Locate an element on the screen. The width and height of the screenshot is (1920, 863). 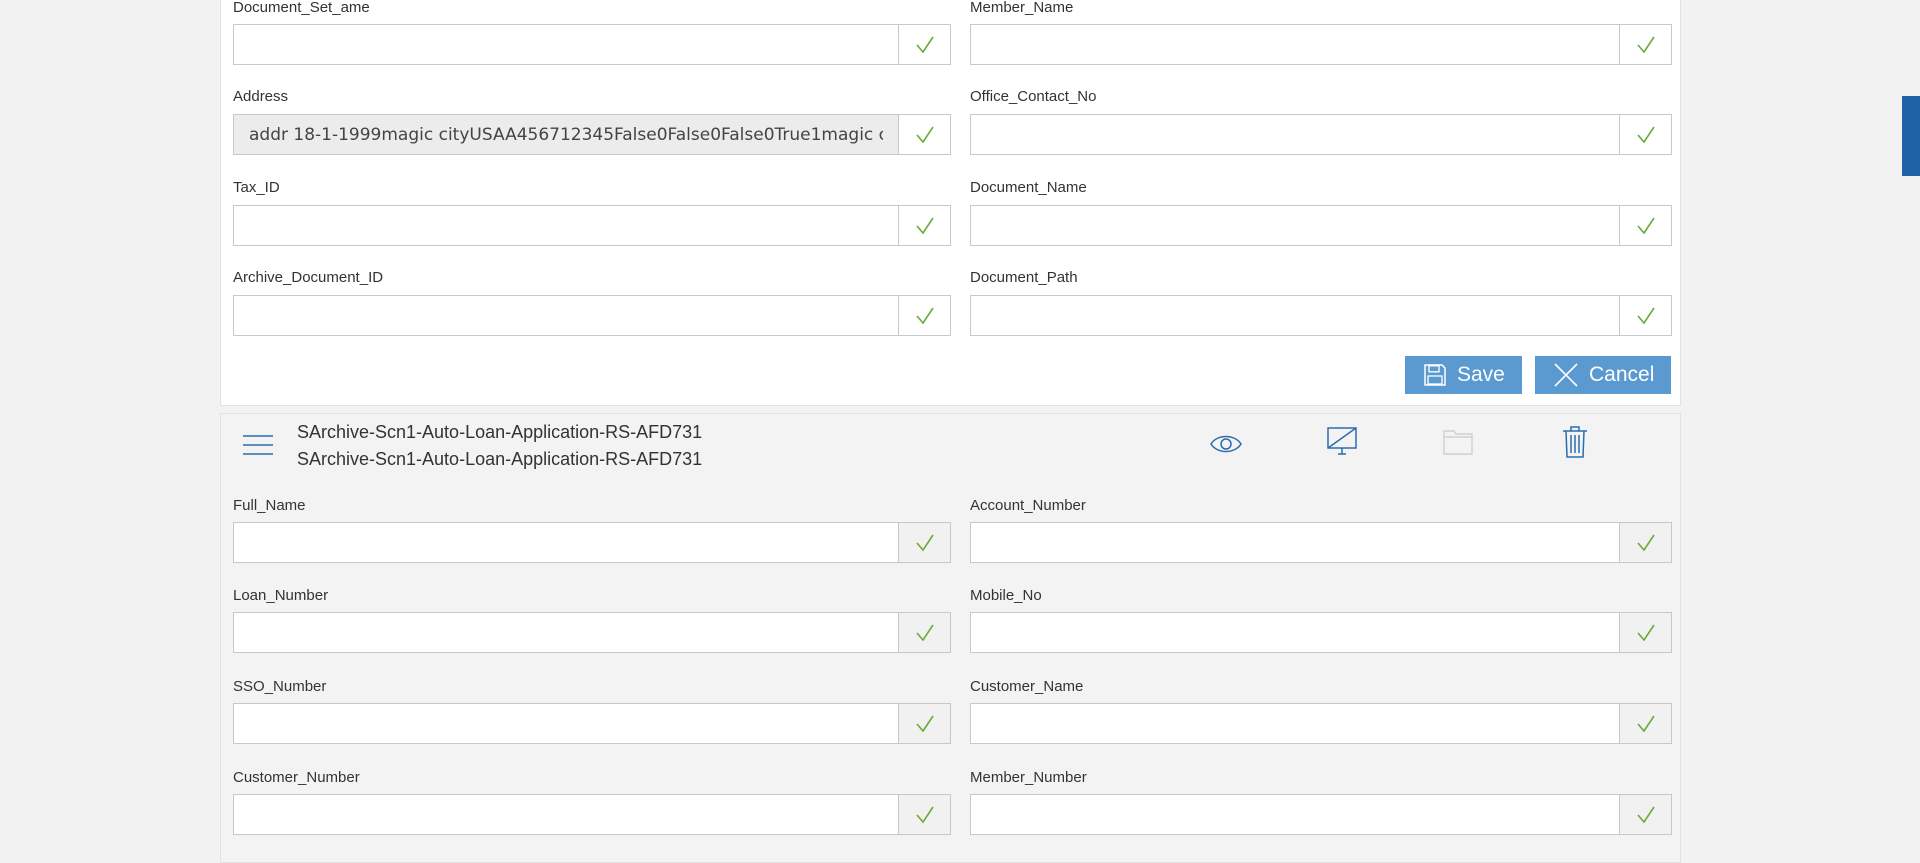
field-label: Member_Number is located at coordinates (1028, 777).